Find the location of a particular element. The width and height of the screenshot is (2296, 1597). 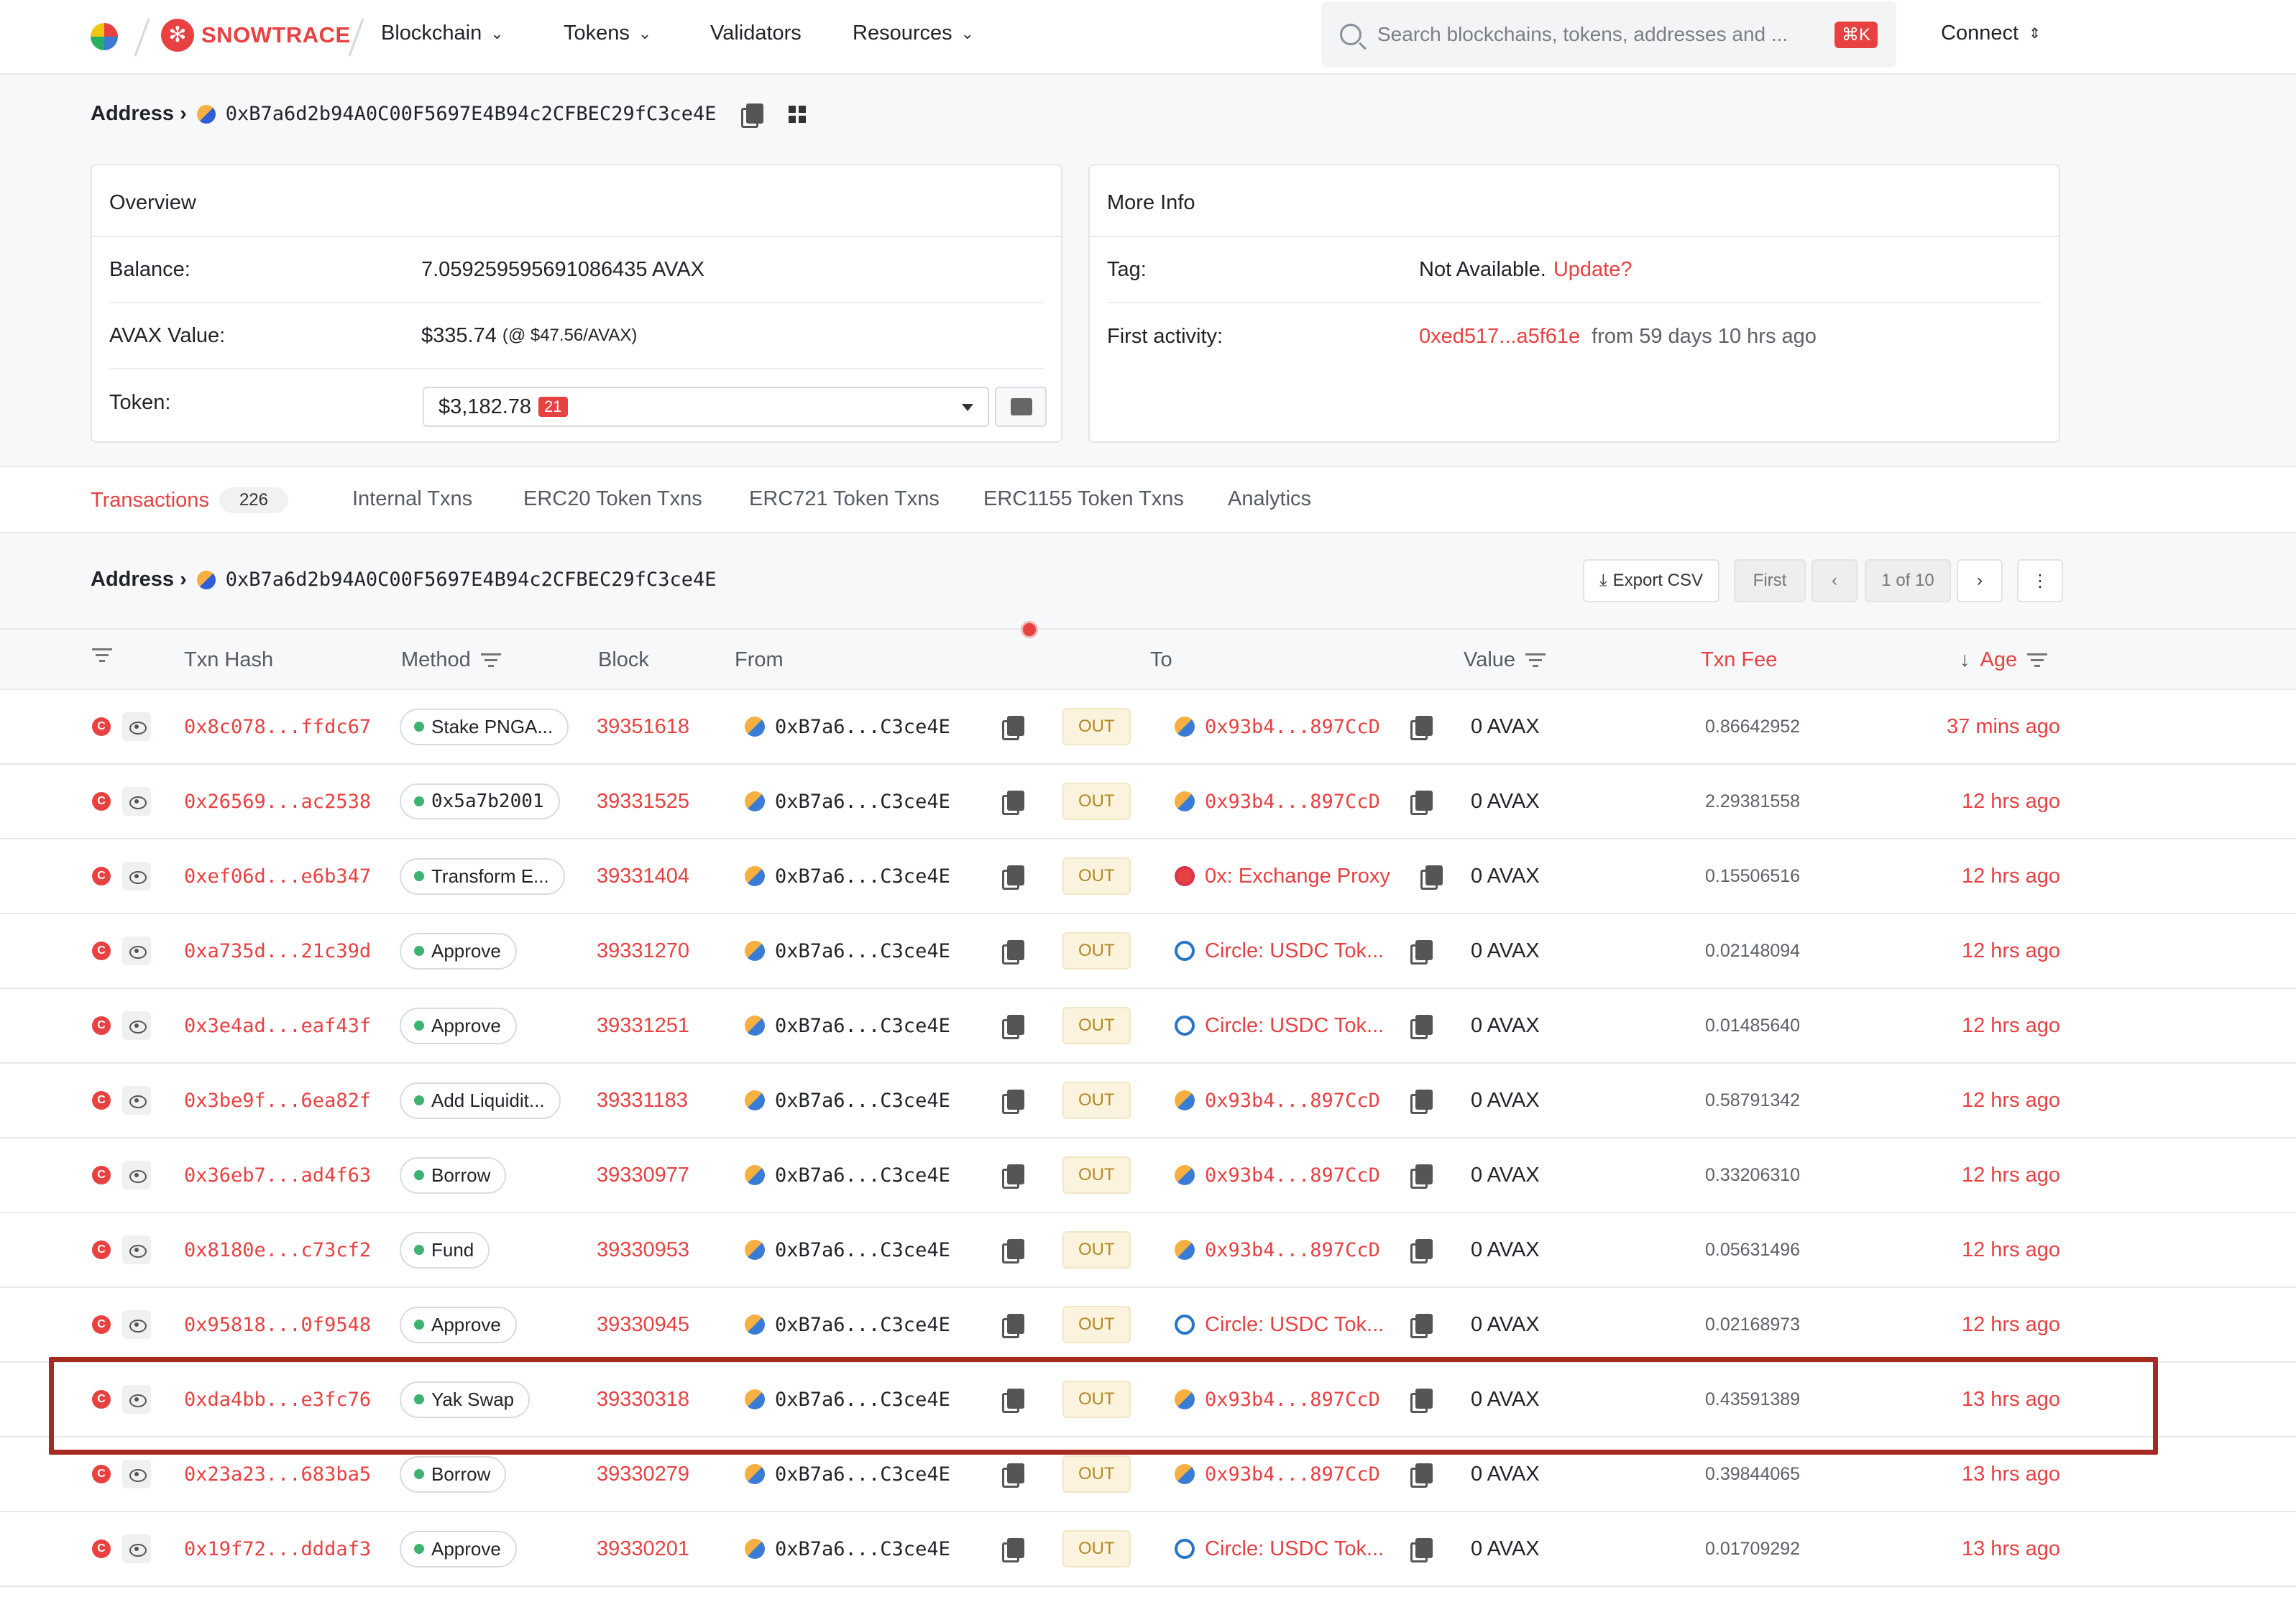

connect-button: Connect ⇕ is located at coordinates (1991, 33).